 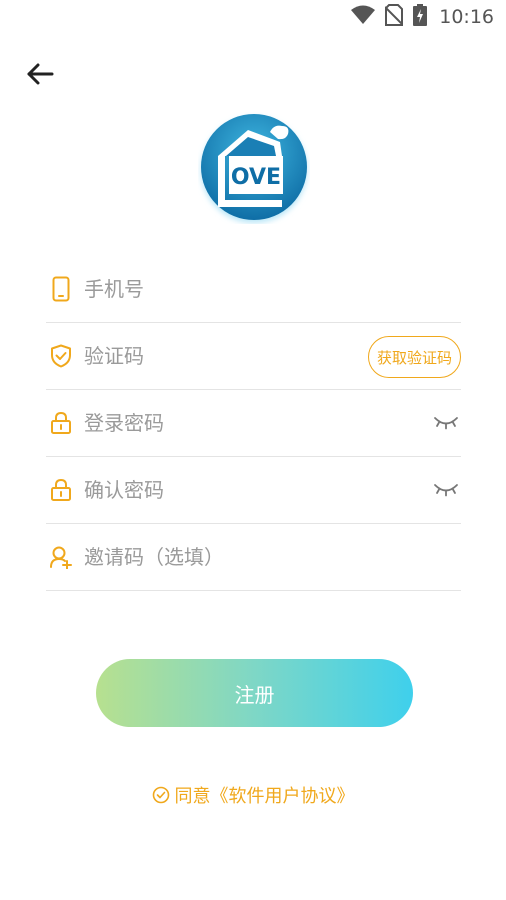 What do you see at coordinates (61, 289) in the screenshot?
I see `phone-icon` at bounding box center [61, 289].